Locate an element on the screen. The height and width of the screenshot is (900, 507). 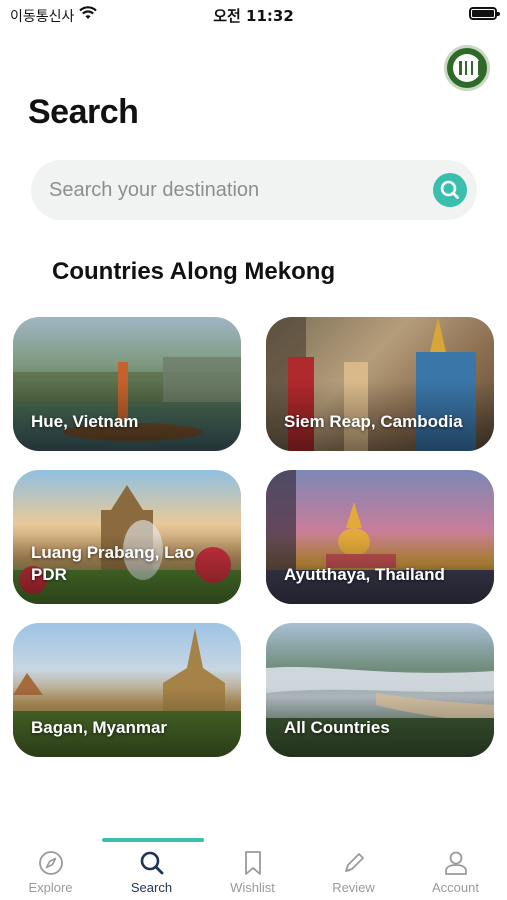
tab-wishlist: Wishlist is located at coordinates (252, 874).